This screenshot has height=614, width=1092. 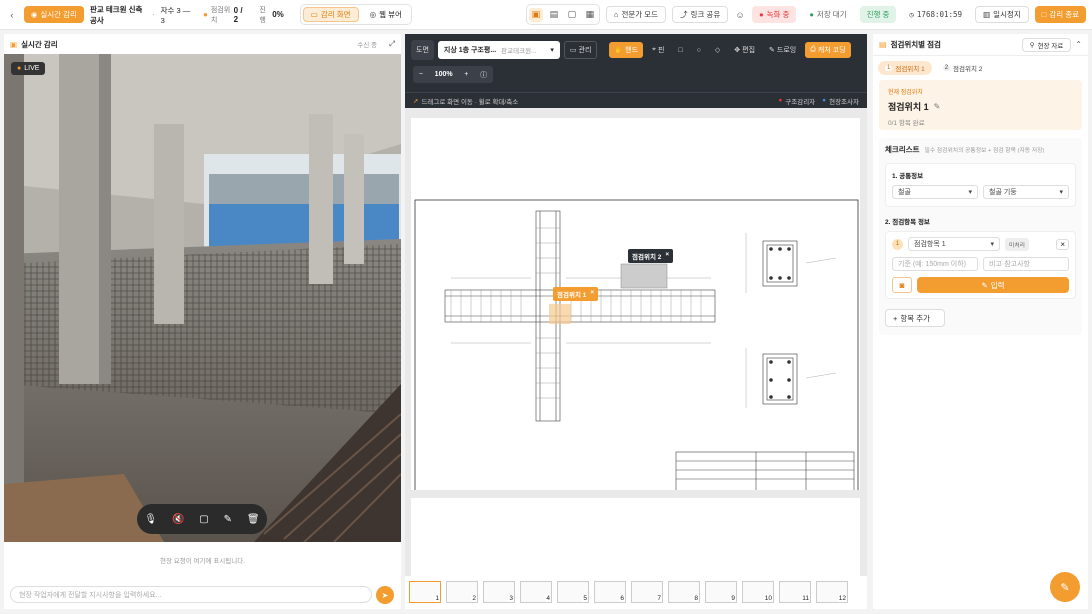 I want to click on pin-tool: ⌖ 핀, so click(x=658, y=50).